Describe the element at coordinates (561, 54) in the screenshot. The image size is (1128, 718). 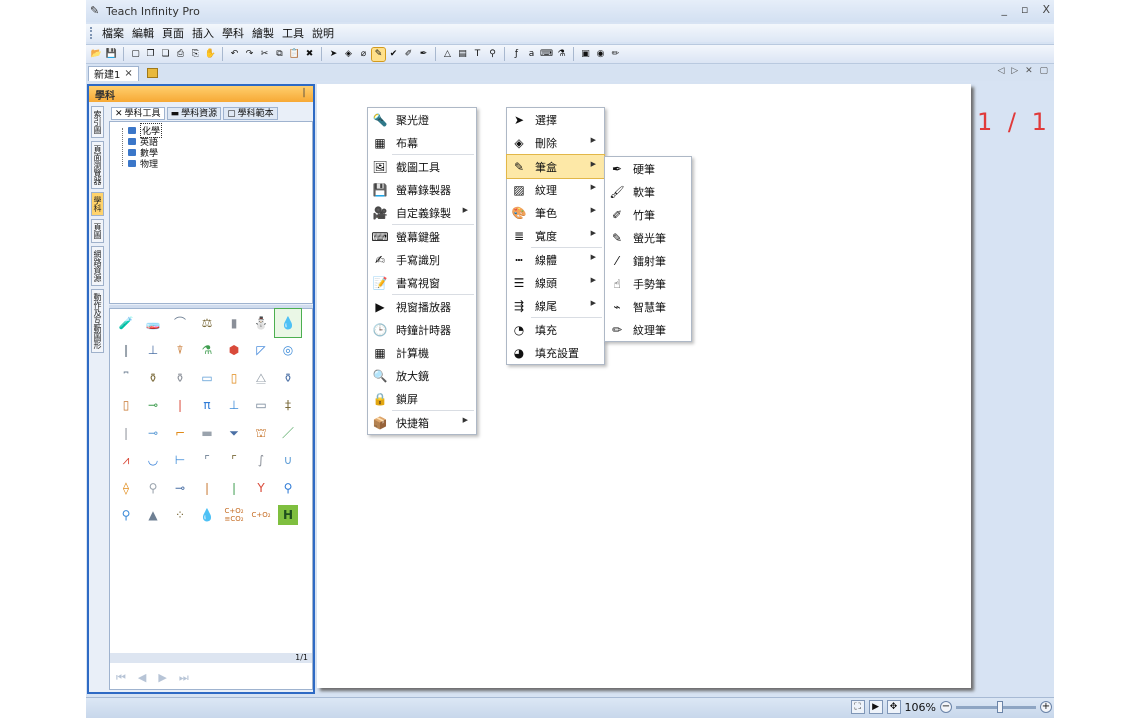
I see `flask-icon: ⚗` at that location.